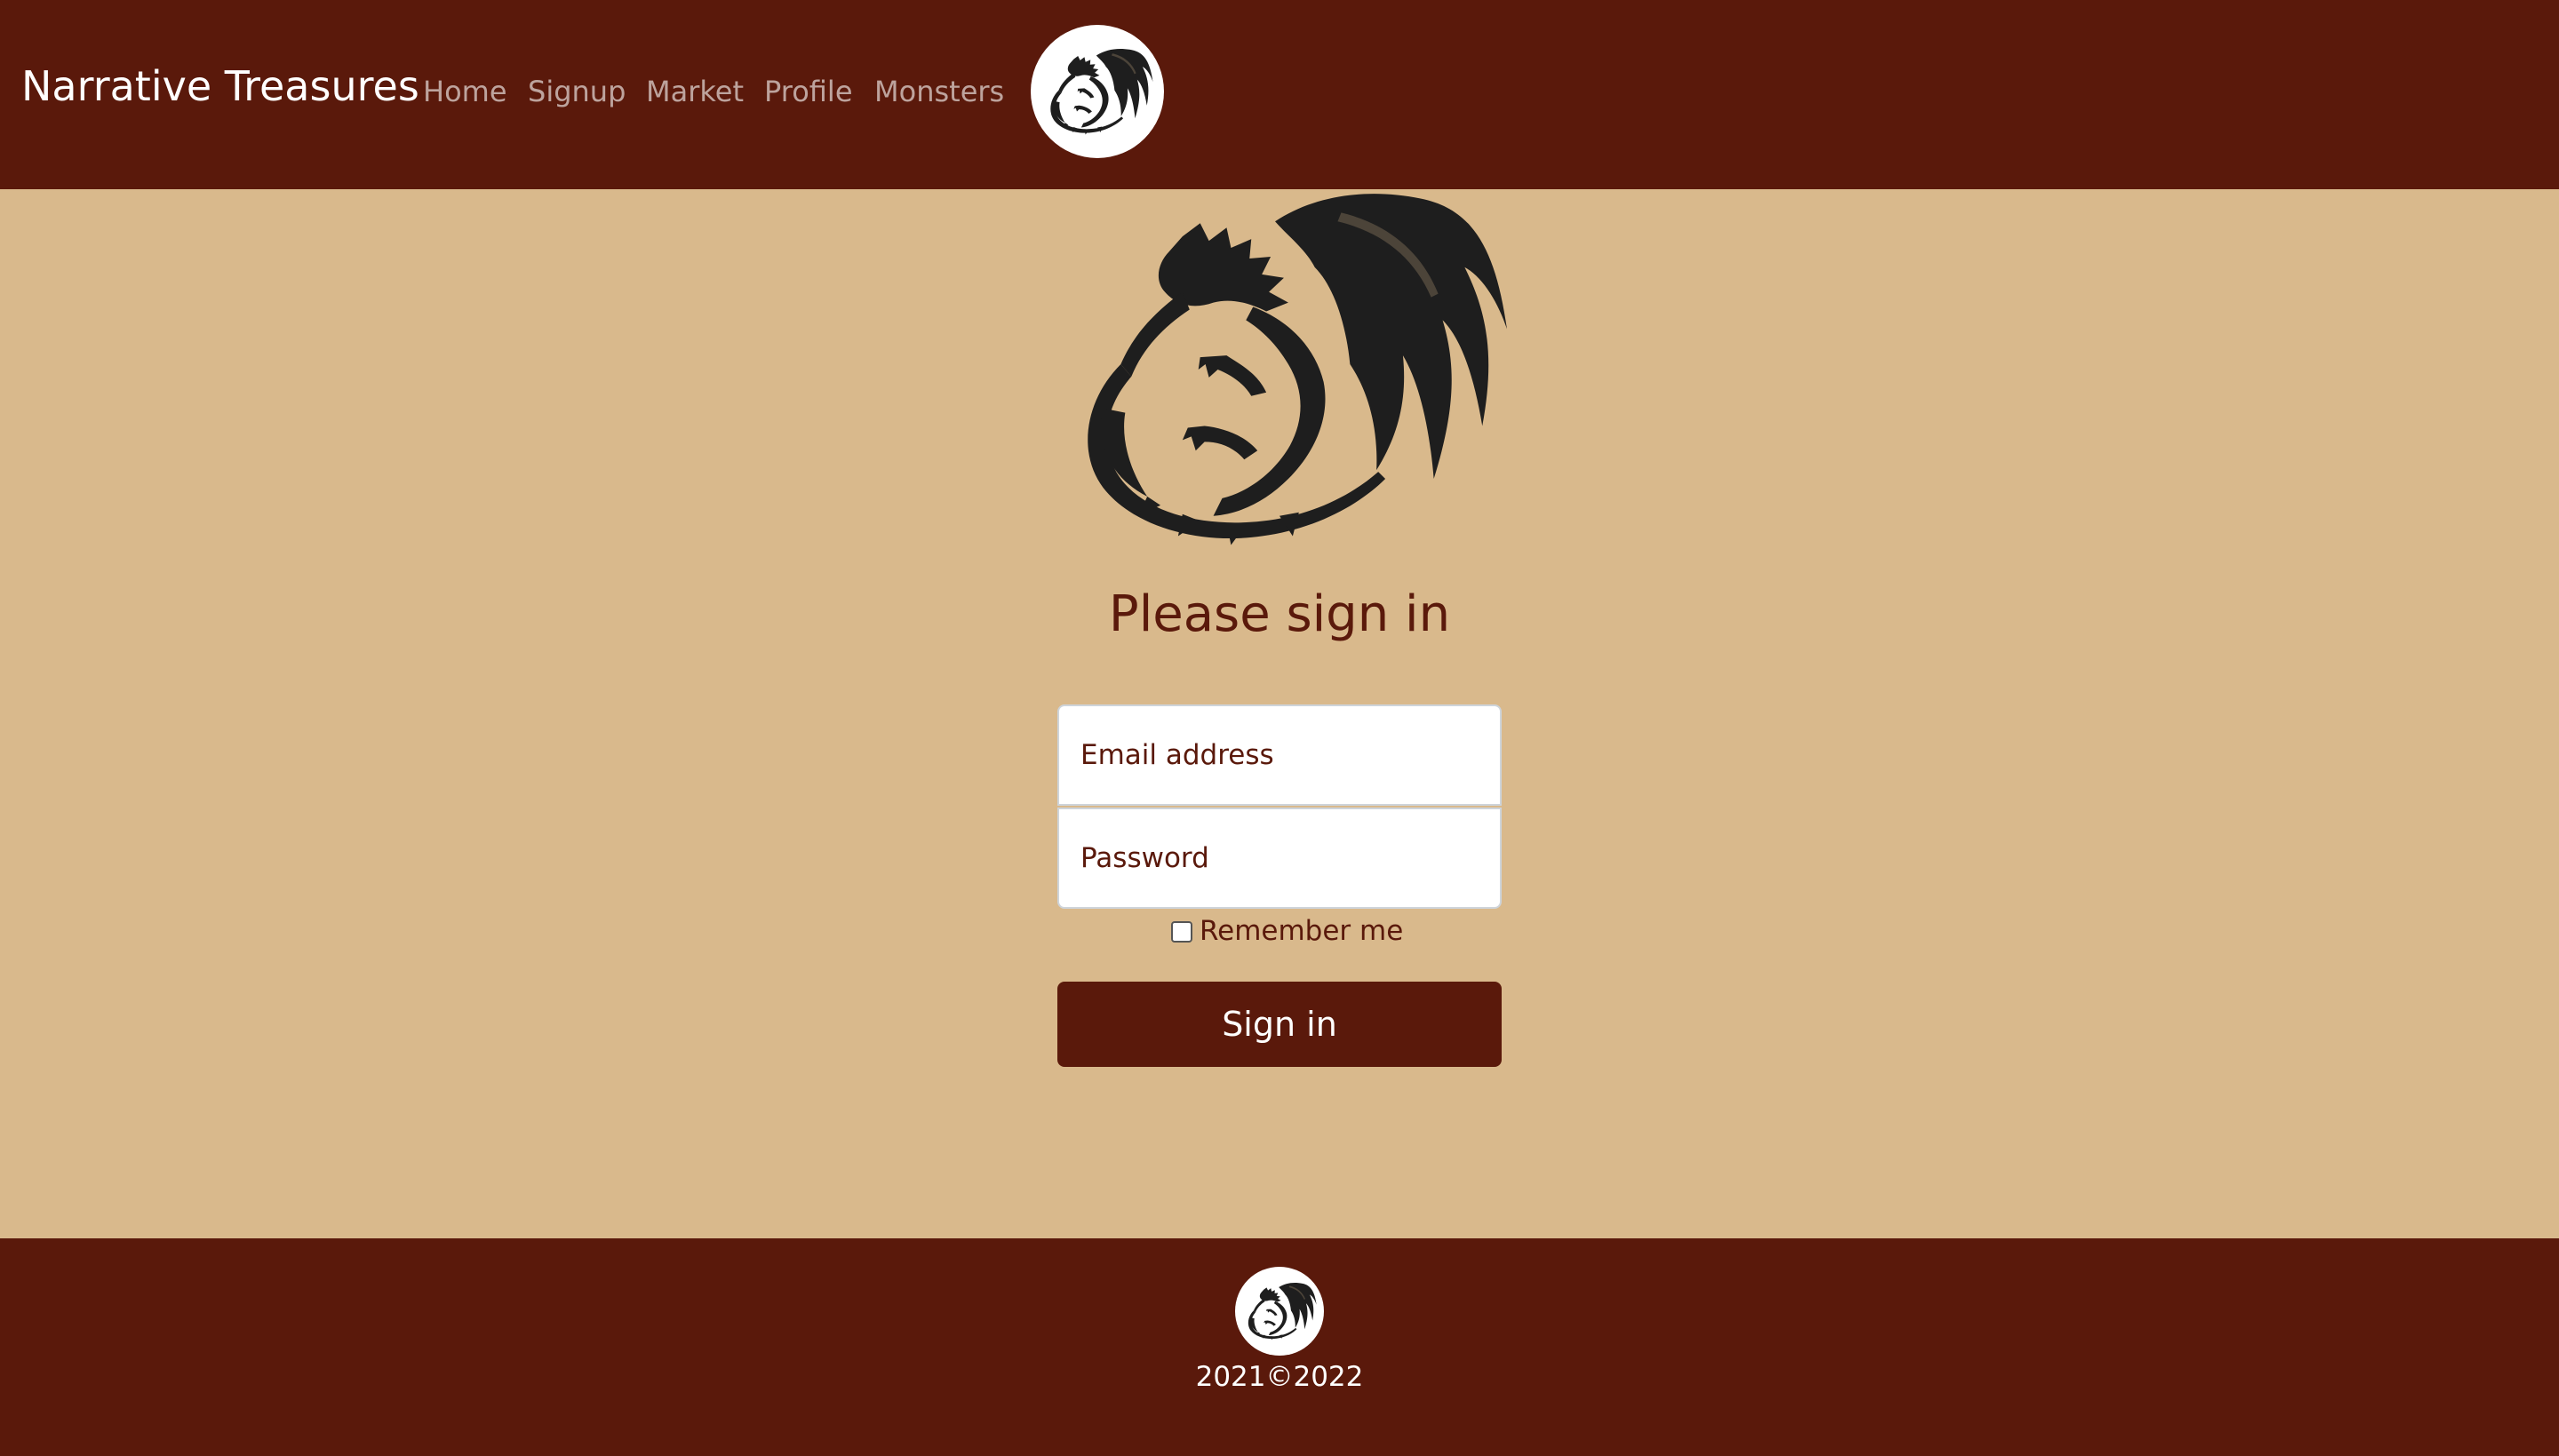  I want to click on brand-link: Narrative Treasures, so click(220, 86).